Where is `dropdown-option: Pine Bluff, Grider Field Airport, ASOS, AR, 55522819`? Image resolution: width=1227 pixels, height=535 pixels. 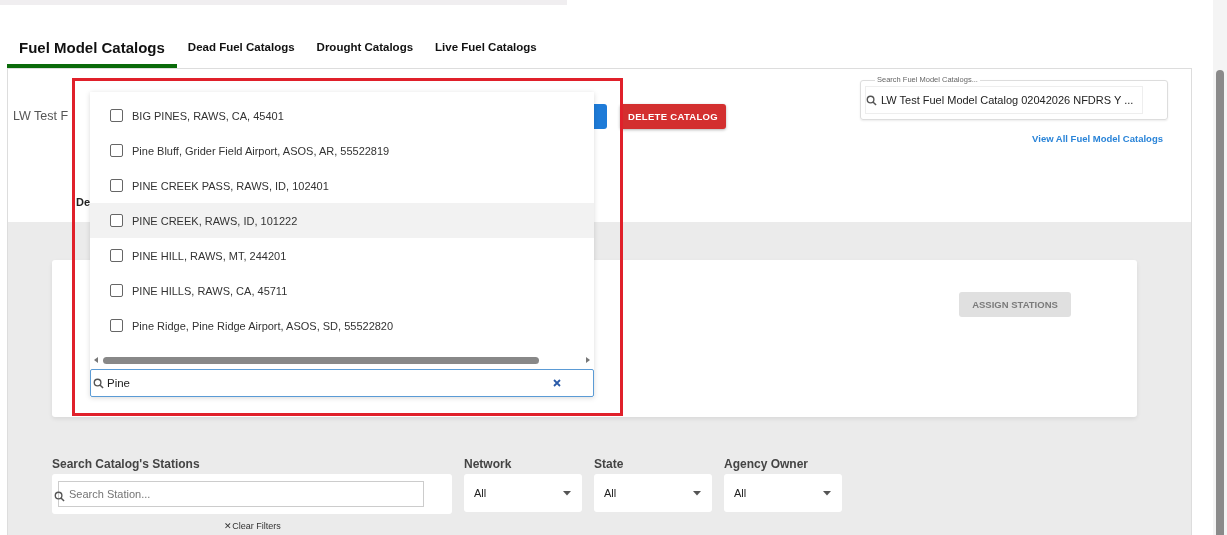
dropdown-option: Pine Bluff, Grider Field Airport, ASOS, AR, 55522819 is located at coordinates (342, 150).